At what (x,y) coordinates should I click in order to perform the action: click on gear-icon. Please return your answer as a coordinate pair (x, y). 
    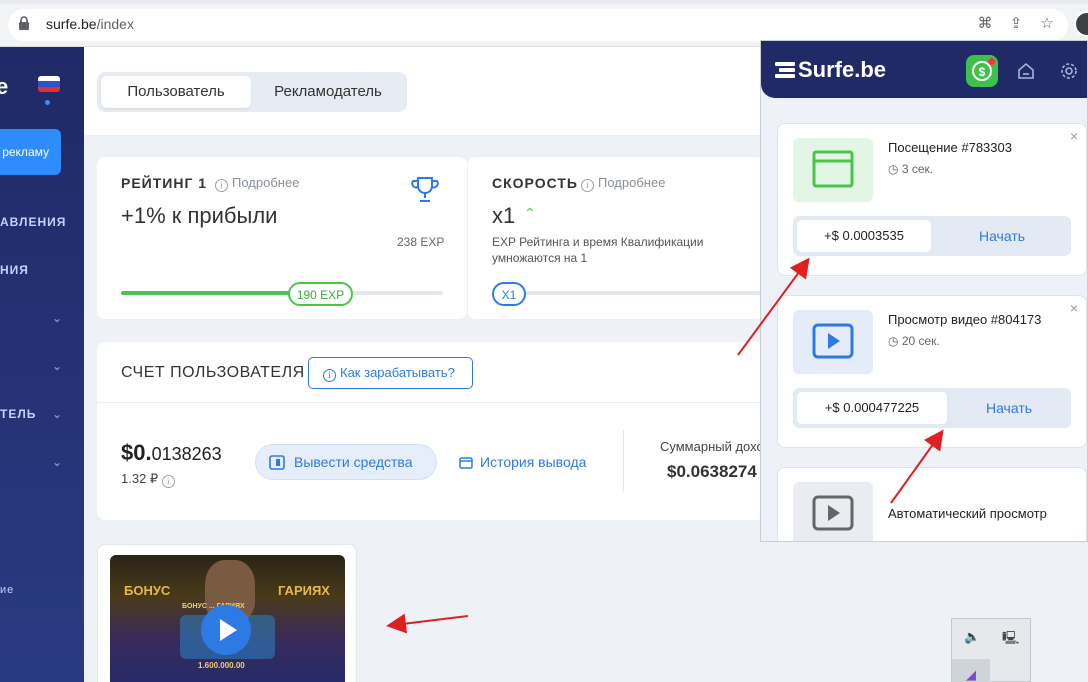
    Looking at the image, I should click on (1069, 71).